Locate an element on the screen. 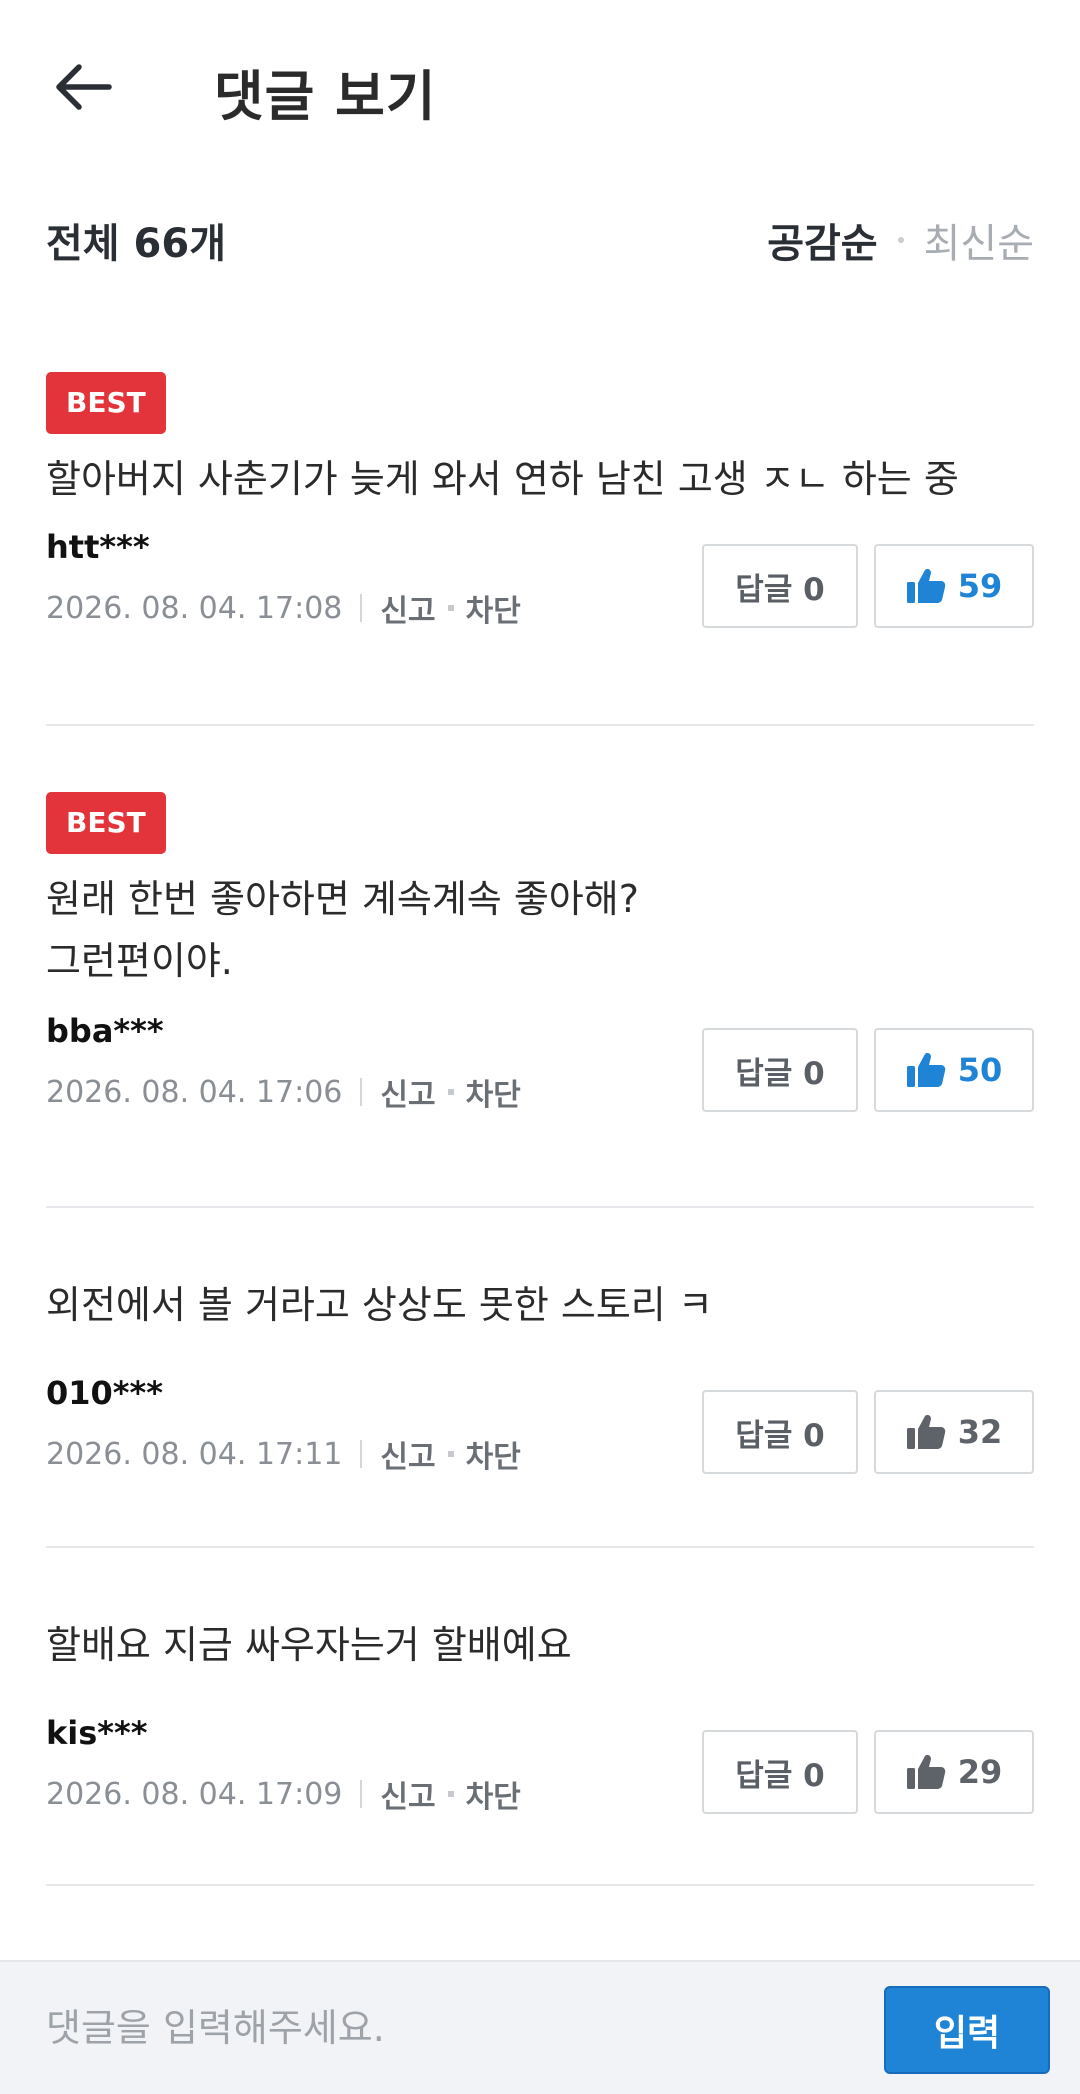 The image size is (1080, 2094). comment-input-bar: 입력 is located at coordinates (540, 2027).